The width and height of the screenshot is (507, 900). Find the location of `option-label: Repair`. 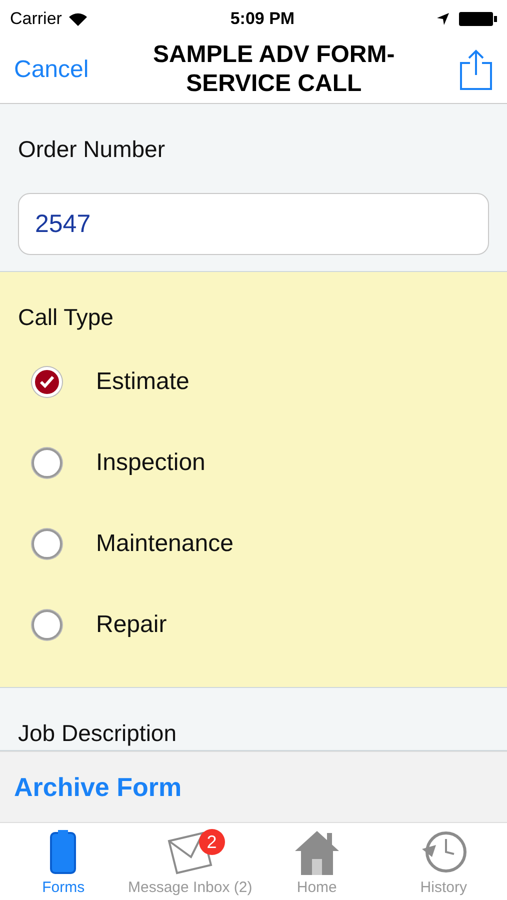

option-label: Repair is located at coordinates (131, 624).